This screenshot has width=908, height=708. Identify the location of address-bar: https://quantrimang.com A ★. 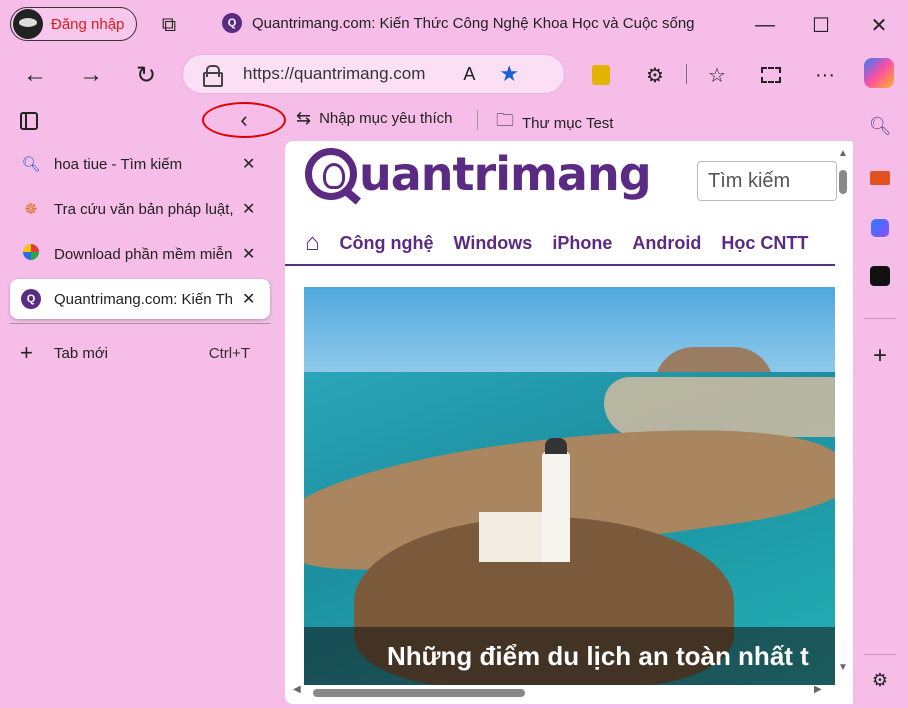
(373, 74).